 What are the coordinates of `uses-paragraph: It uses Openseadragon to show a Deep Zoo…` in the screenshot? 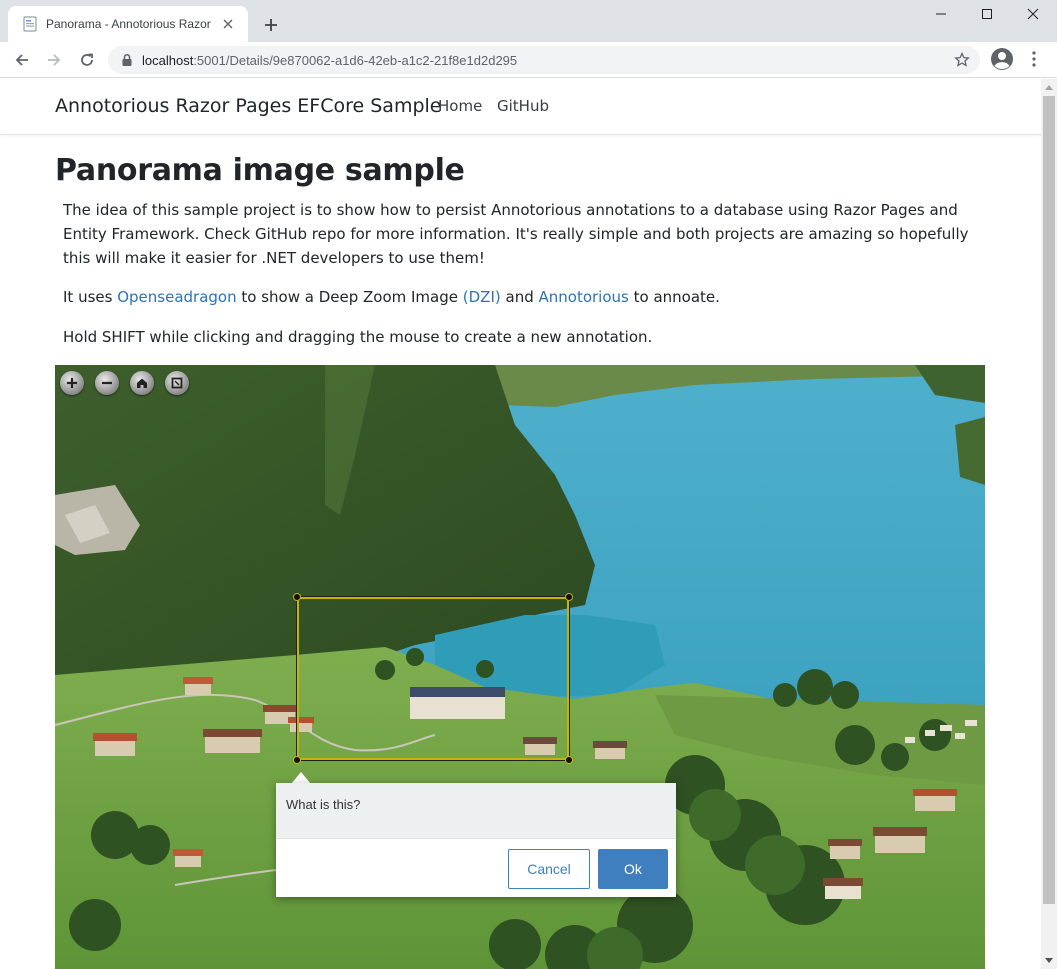 It's located at (528, 297).